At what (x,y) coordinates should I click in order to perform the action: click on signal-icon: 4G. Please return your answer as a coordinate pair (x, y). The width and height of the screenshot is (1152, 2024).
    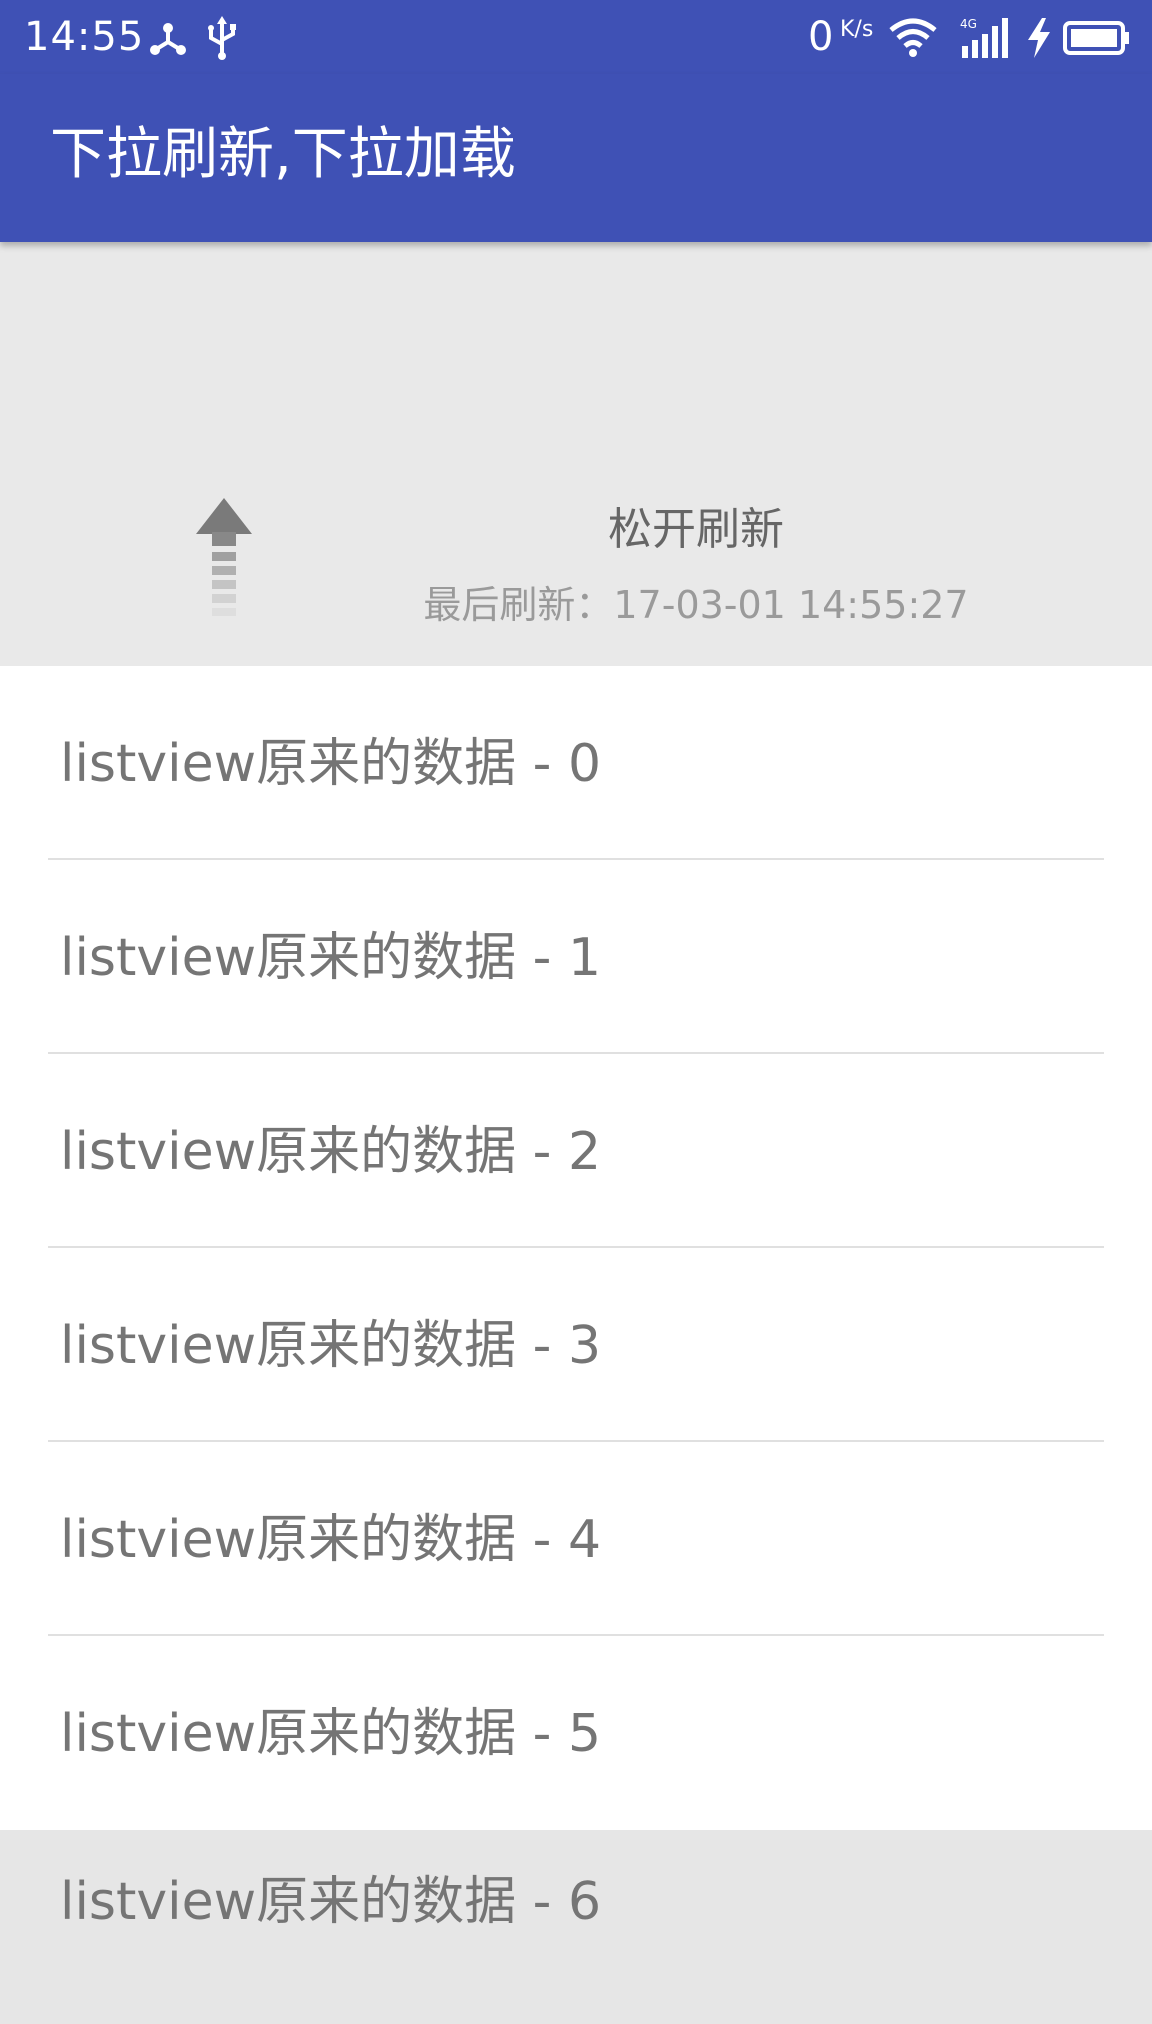
    Looking at the image, I should click on (985, 38).